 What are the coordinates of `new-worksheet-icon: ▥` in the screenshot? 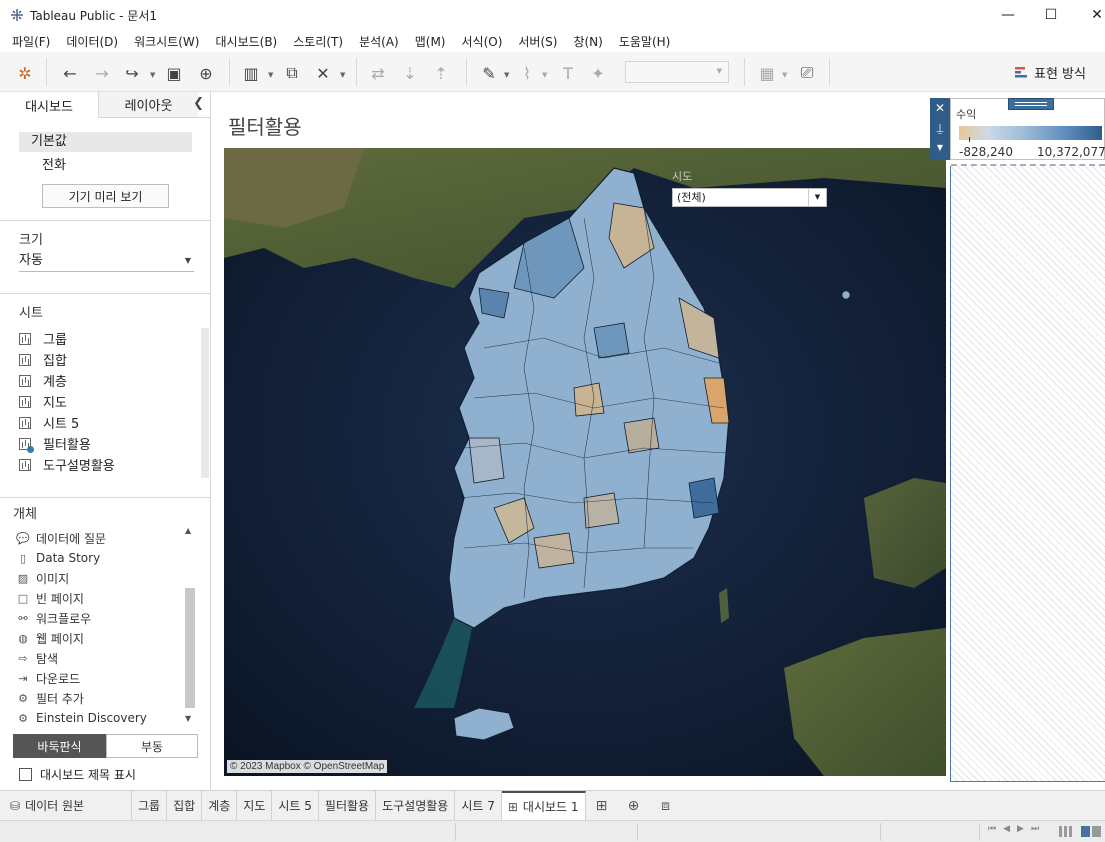 It's located at (251, 73).